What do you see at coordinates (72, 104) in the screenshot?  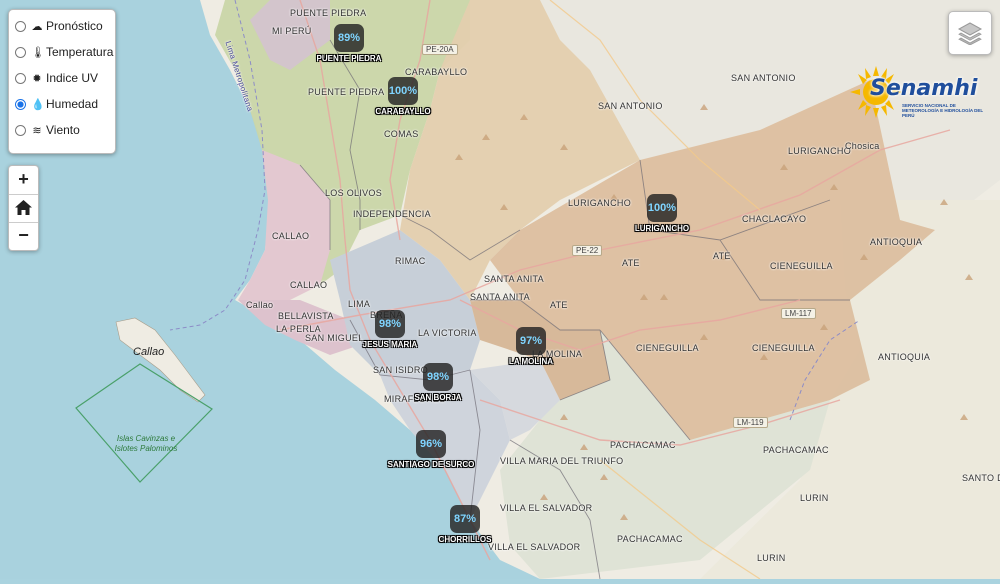 I see `layer-option-label: Humedad` at bounding box center [72, 104].